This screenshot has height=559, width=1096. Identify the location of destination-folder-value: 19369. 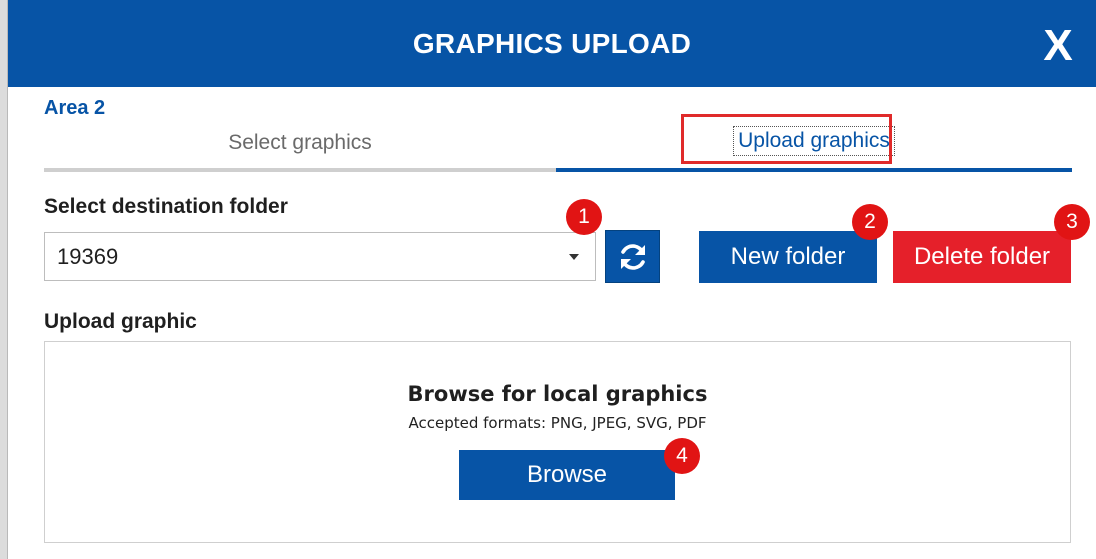
(88, 256).